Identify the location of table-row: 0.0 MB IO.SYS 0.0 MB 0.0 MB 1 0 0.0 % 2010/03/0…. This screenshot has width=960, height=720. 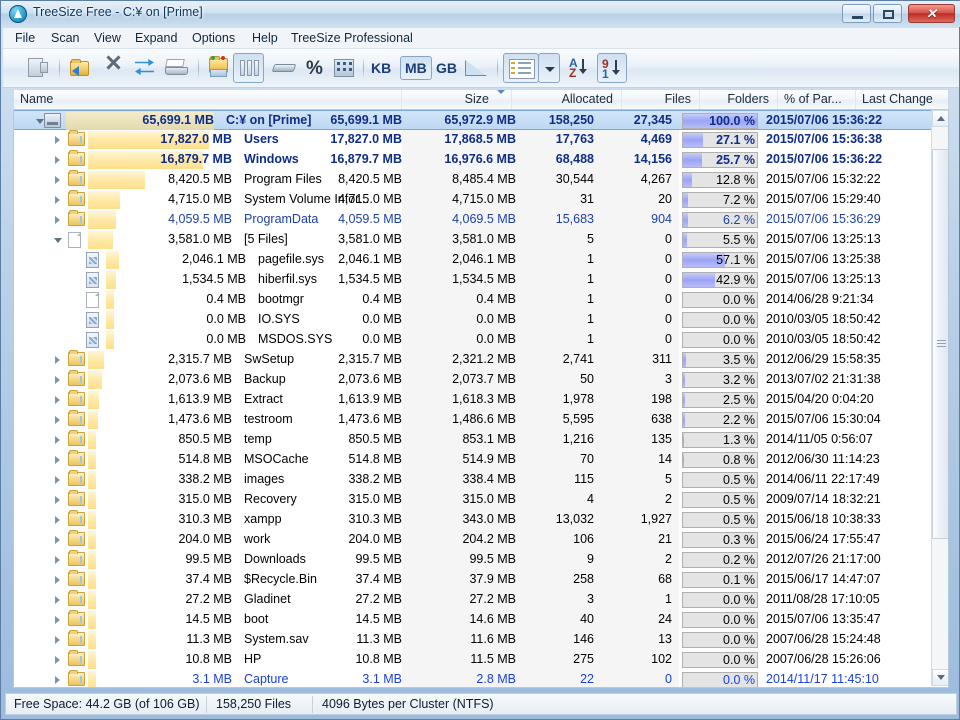
(473, 320).